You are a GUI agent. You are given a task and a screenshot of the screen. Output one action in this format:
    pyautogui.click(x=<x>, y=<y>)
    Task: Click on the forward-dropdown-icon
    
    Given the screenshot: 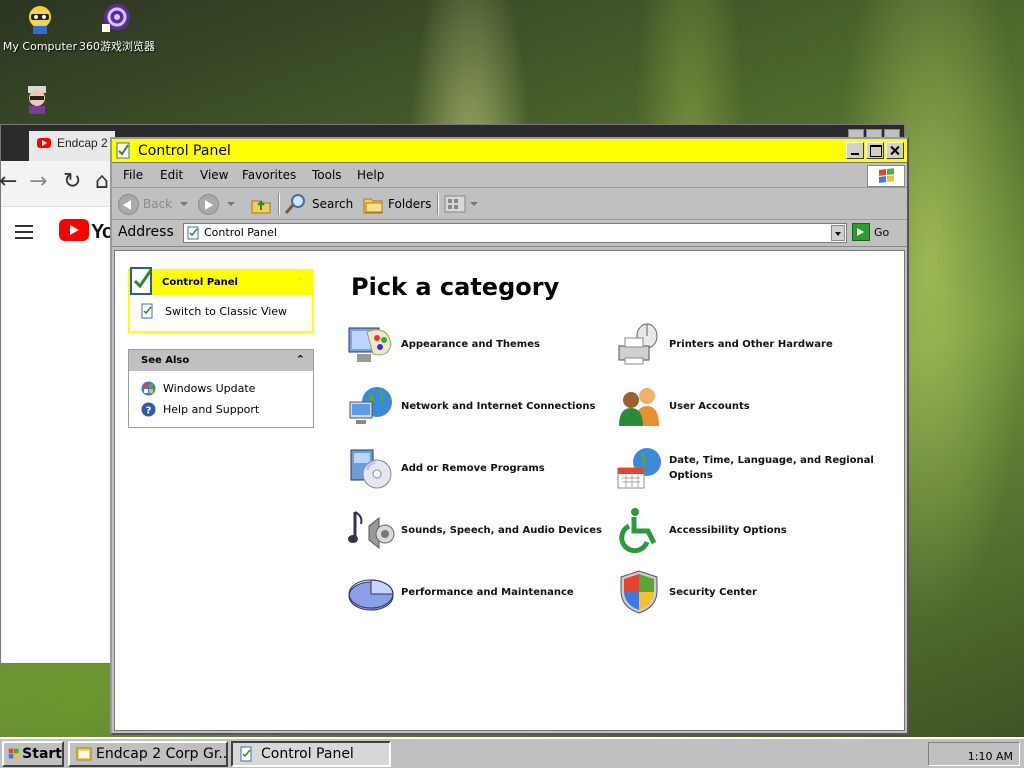 What is the action you would take?
    pyautogui.click(x=231, y=204)
    